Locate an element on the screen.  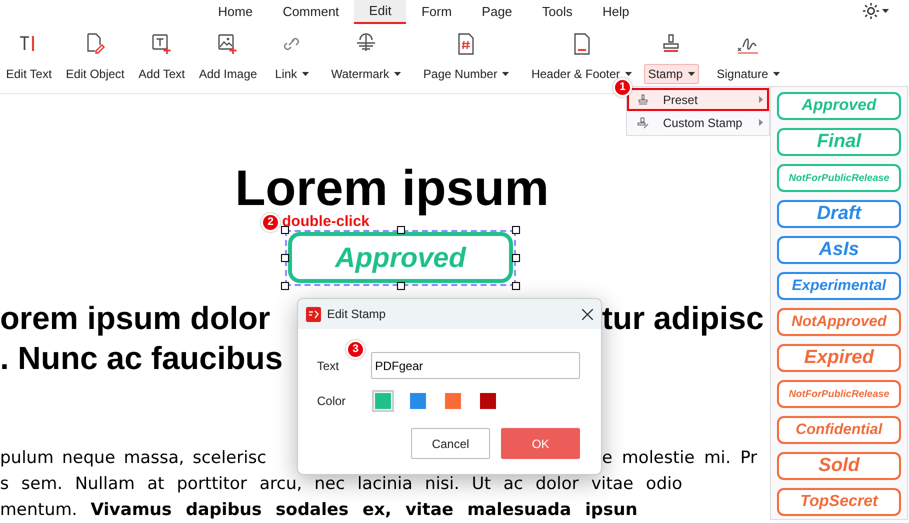
toolbar-button: Page Number is located at coordinates (466, 74).